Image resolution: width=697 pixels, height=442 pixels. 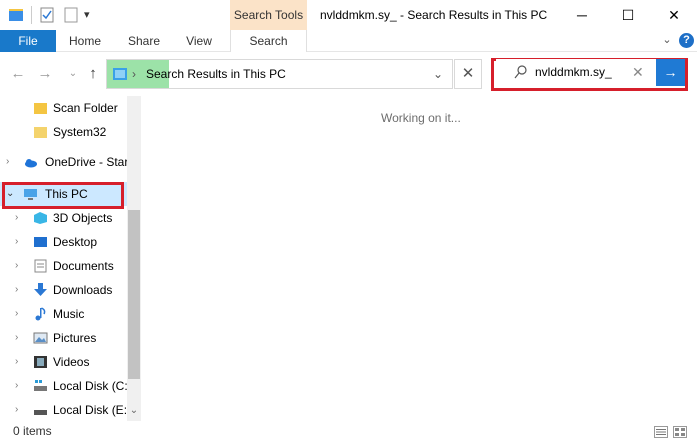 I want to click on sidebar-item-local-disk-c: › Local Disk (C:, so click(x=70, y=386).